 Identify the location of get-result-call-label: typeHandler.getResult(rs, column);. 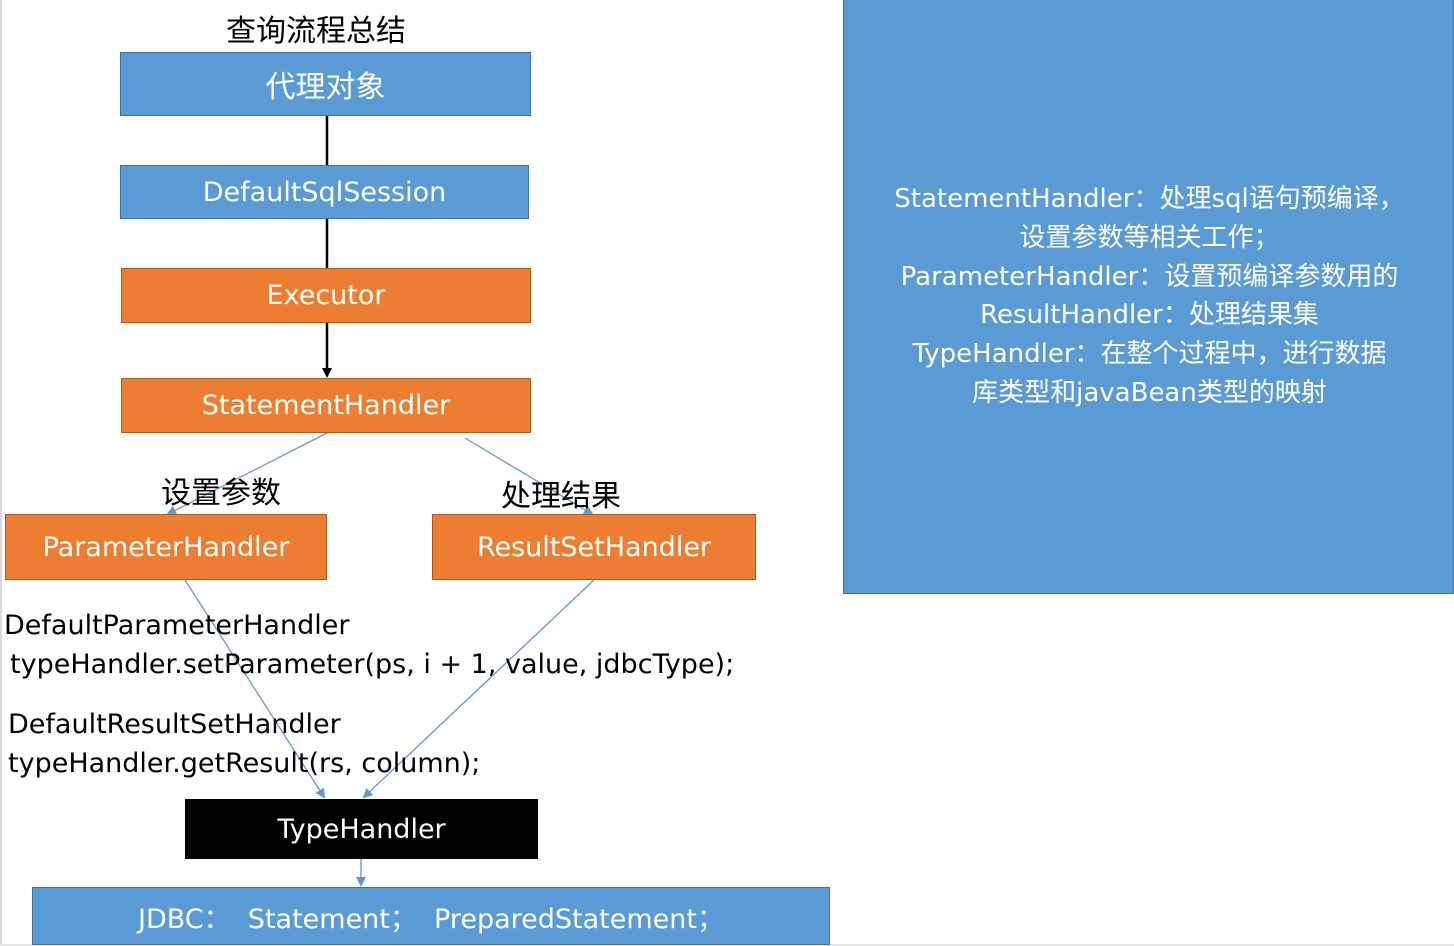
(244, 763).